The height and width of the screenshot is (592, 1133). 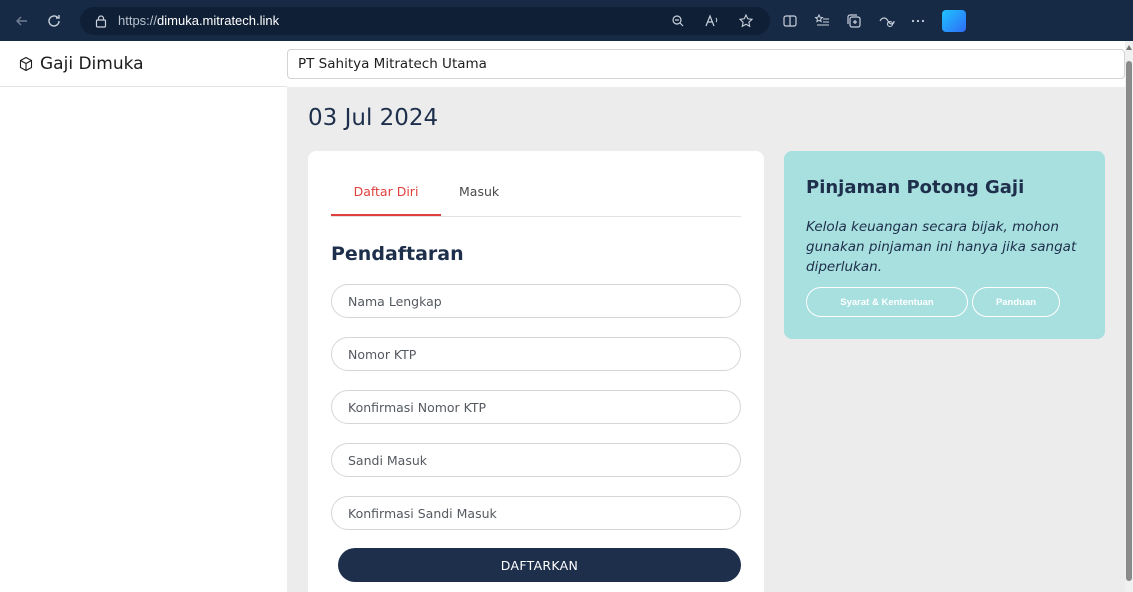 I want to click on refresh-icon, so click(x=54, y=20).